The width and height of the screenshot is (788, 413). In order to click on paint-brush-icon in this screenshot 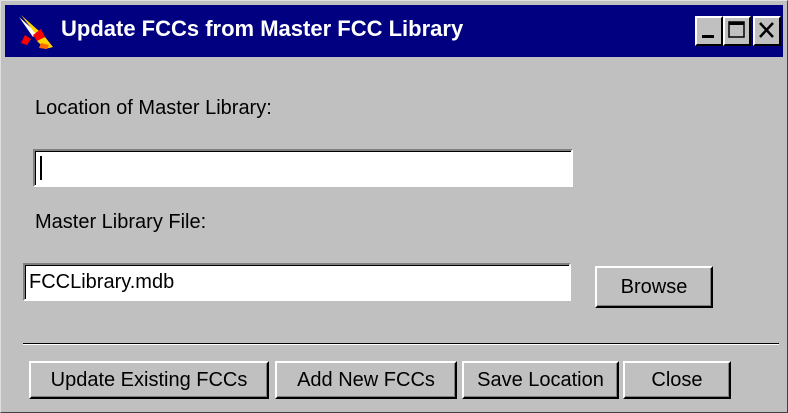, I will do `click(36, 32)`.